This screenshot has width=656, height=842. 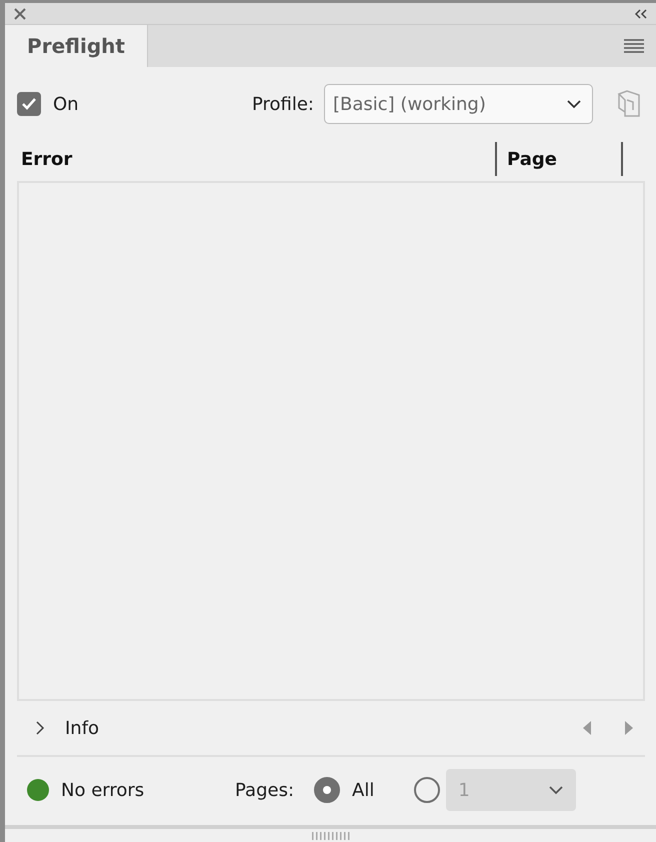 I want to click on panel-tab: Preflight, so click(x=76, y=46).